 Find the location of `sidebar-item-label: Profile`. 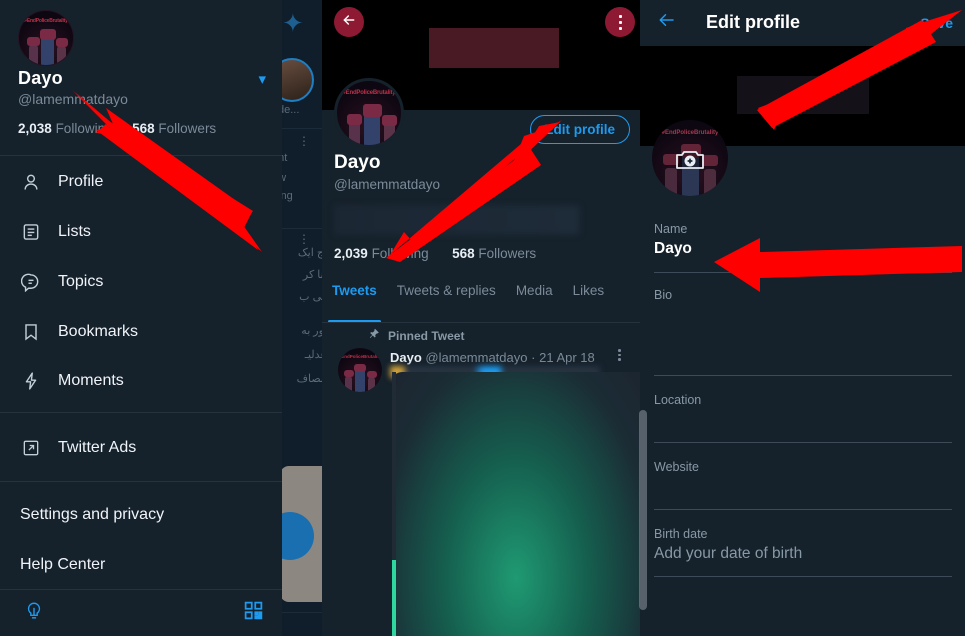

sidebar-item-label: Profile is located at coordinates (81, 181).